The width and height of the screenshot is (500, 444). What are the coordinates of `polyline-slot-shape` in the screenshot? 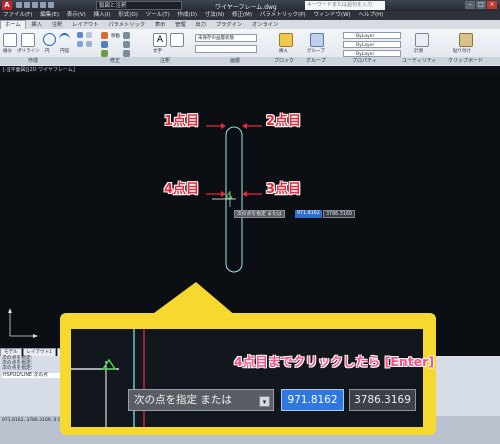 It's located at (234, 199).